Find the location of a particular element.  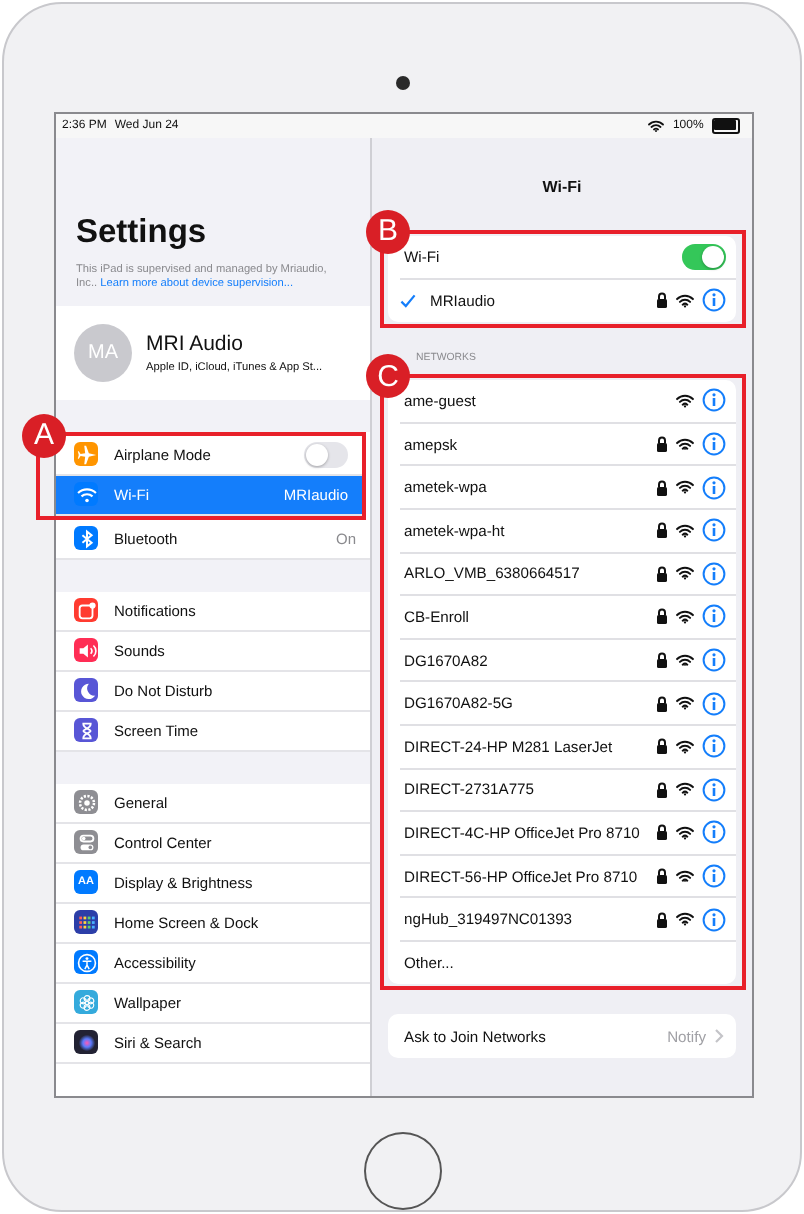

callout-badge: A is located at coordinates (44, 435).